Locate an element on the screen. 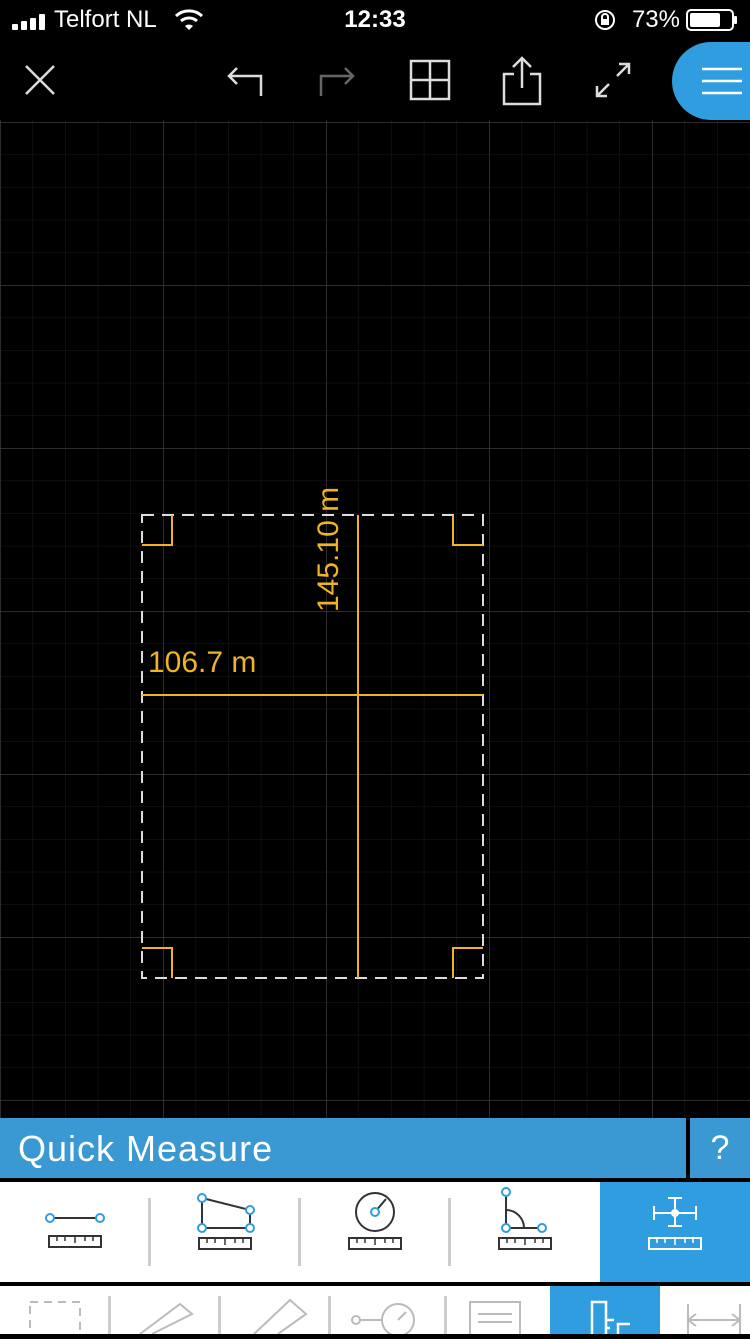  linear-measure-tool is located at coordinates (75, 1232).